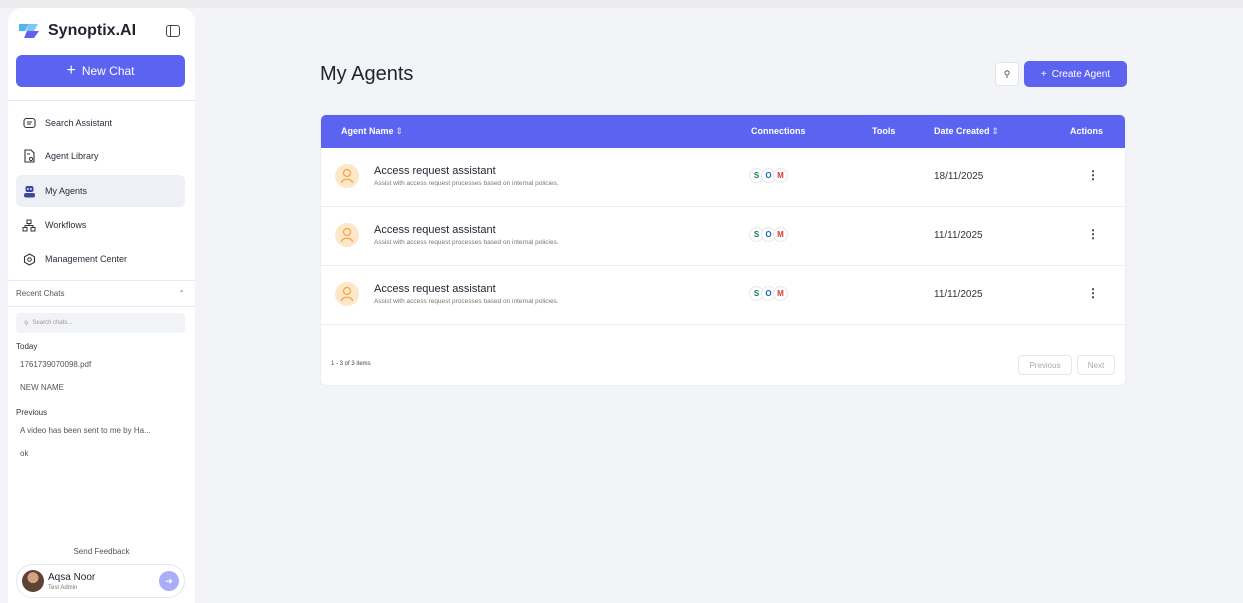 The height and width of the screenshot is (603, 1243). I want to click on user-name: Aqsa Noor, so click(72, 577).